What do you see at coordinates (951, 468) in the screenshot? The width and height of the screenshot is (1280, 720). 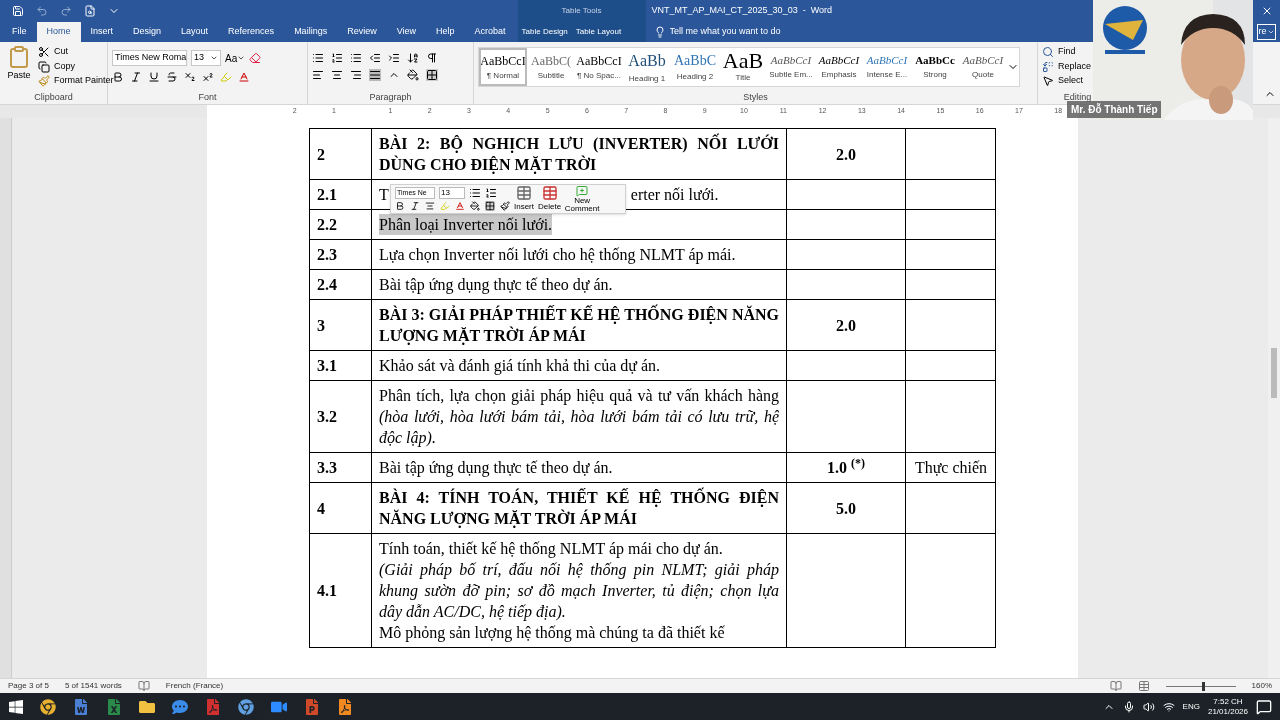 I see `note-text: Thực chiến` at bounding box center [951, 468].